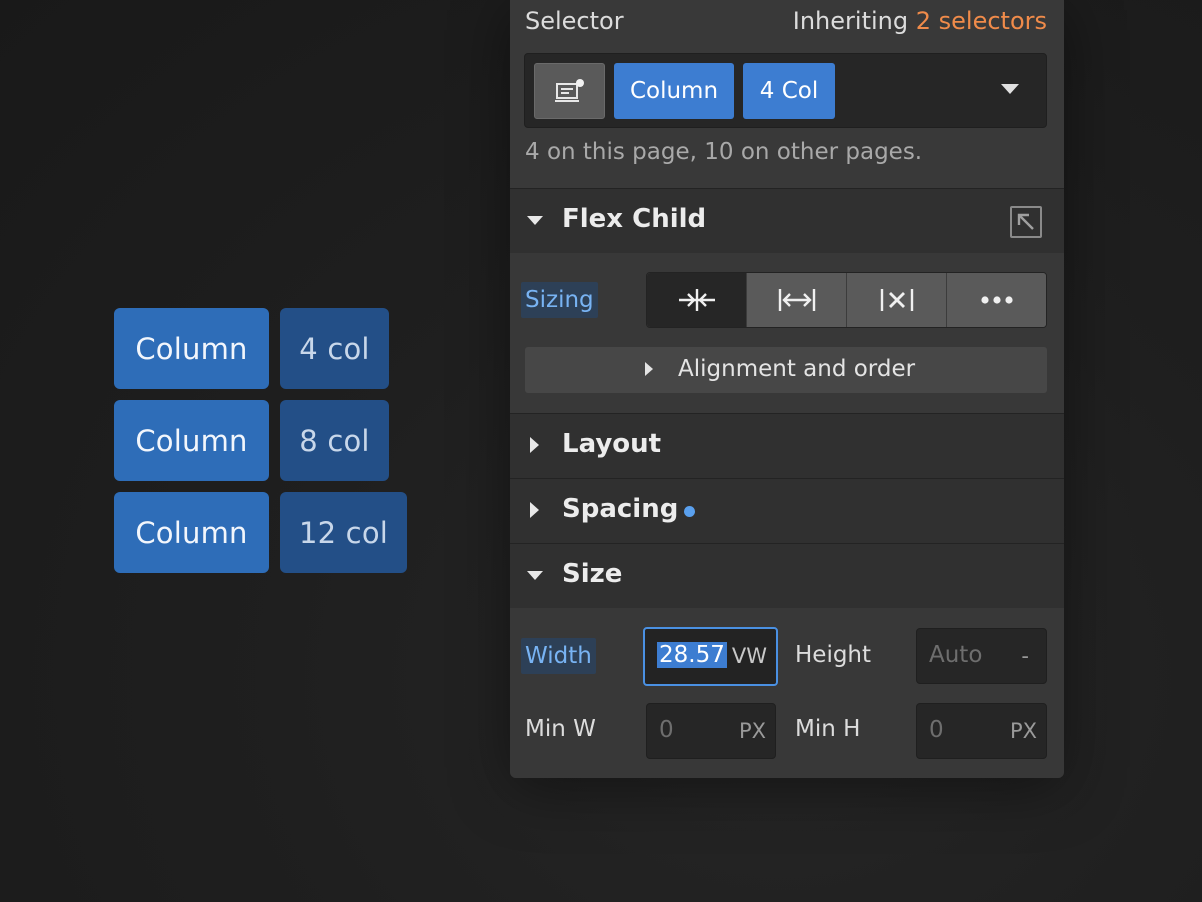 The width and height of the screenshot is (1202, 902). I want to click on min-height-unit: PX, so click(1023, 731).